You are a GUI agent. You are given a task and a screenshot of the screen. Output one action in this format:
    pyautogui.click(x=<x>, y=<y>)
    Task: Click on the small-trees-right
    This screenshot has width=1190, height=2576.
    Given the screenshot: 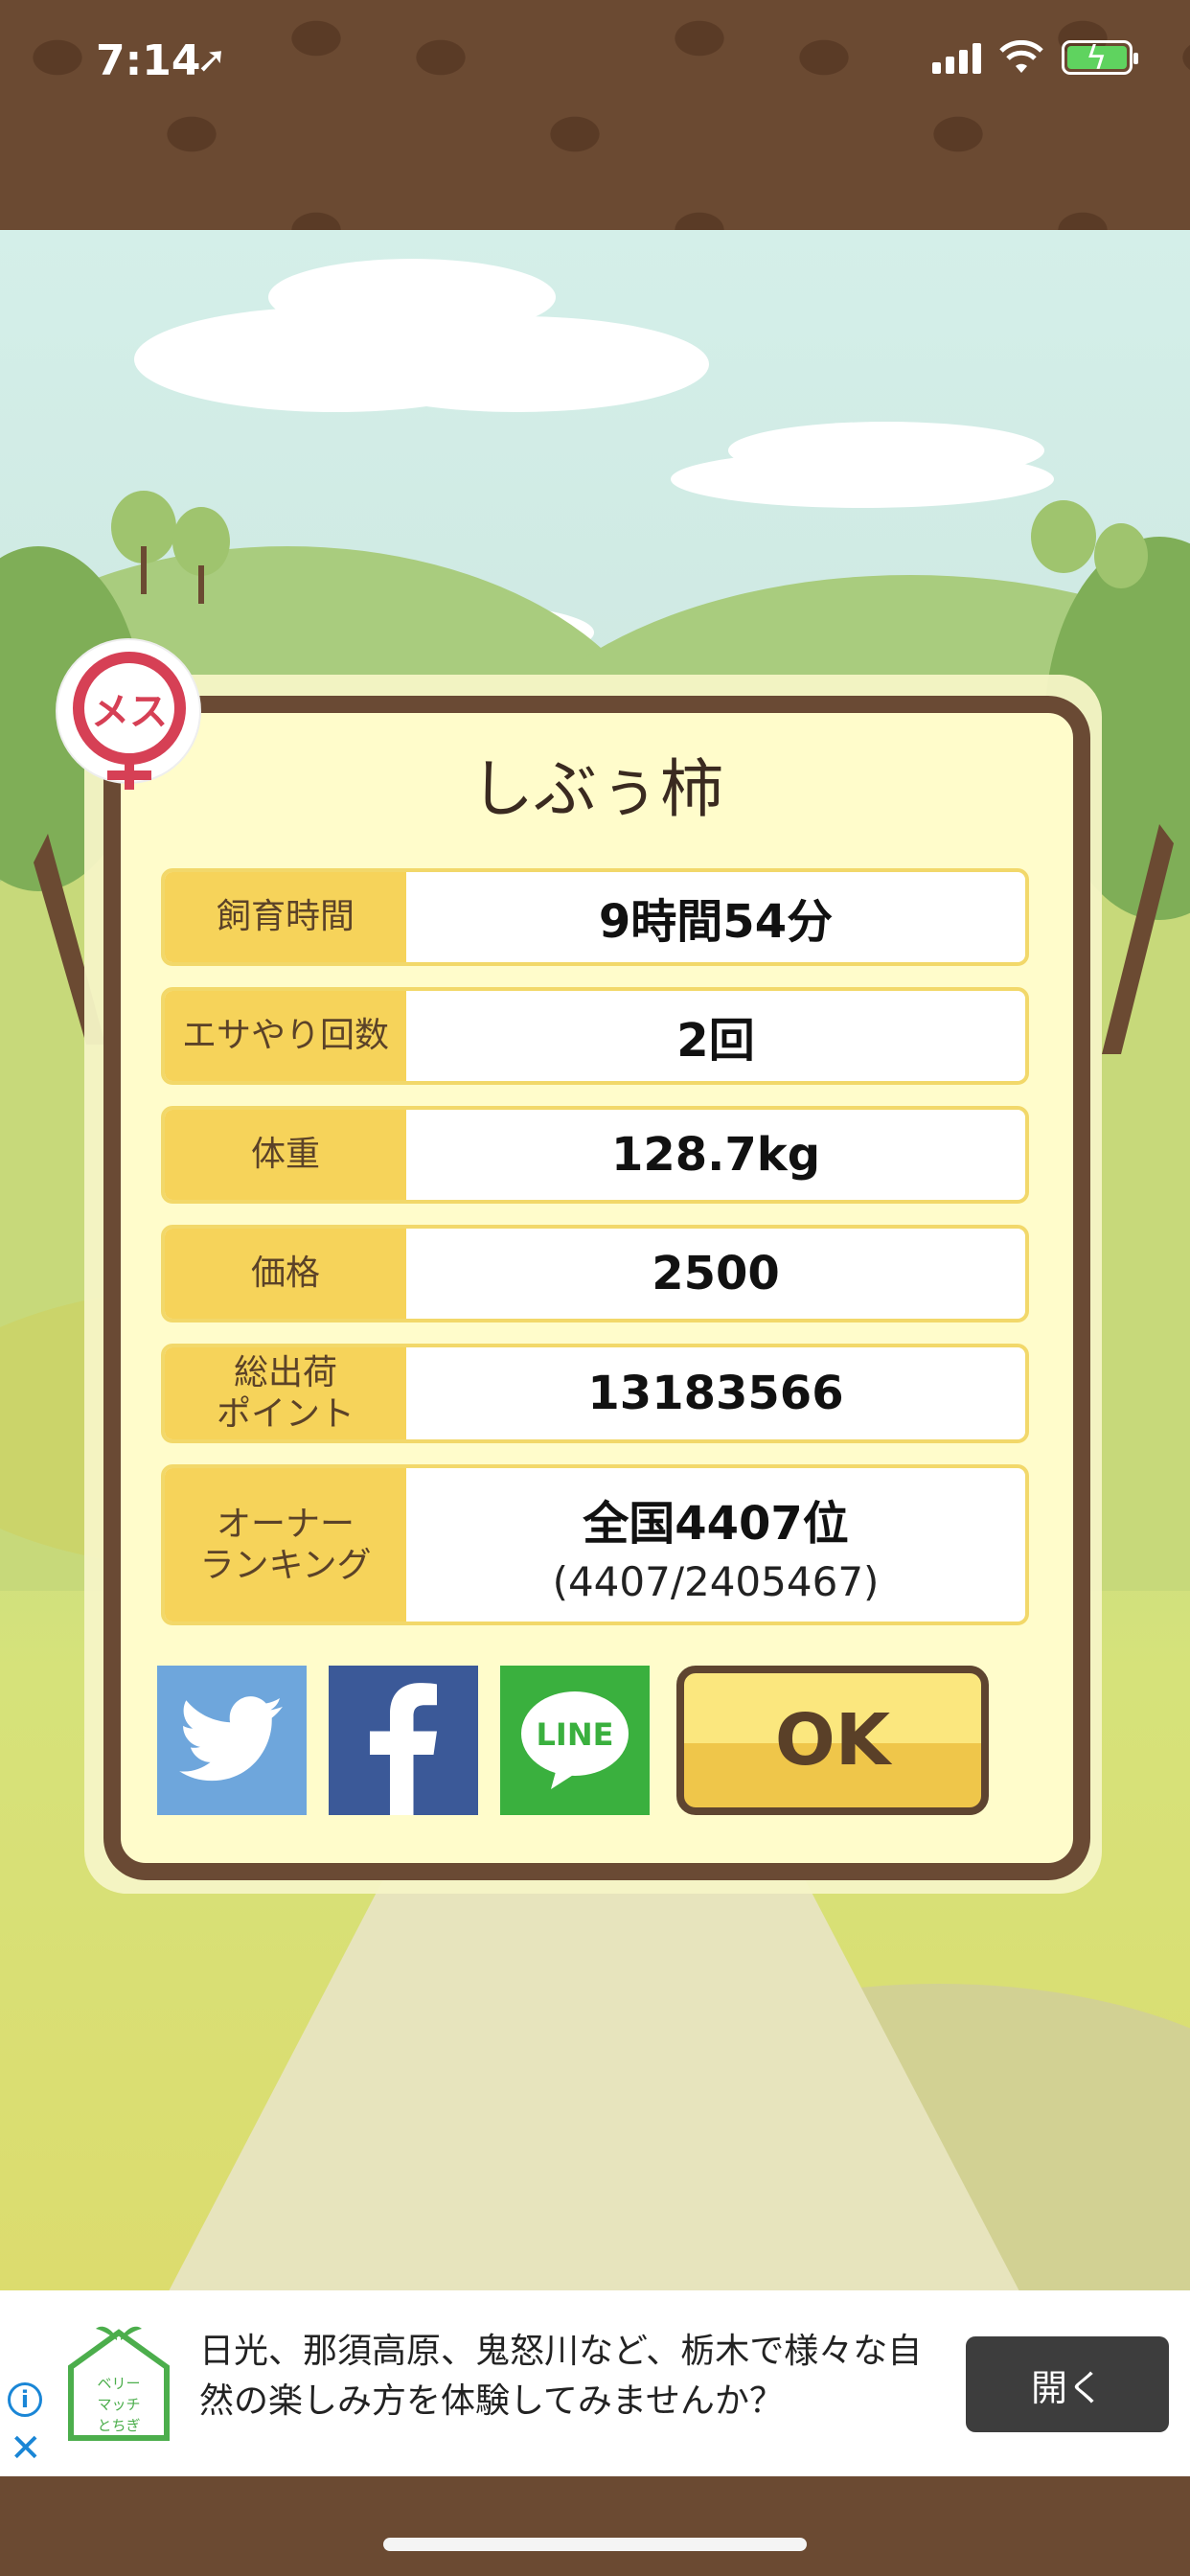 What is the action you would take?
    pyautogui.click(x=1090, y=544)
    